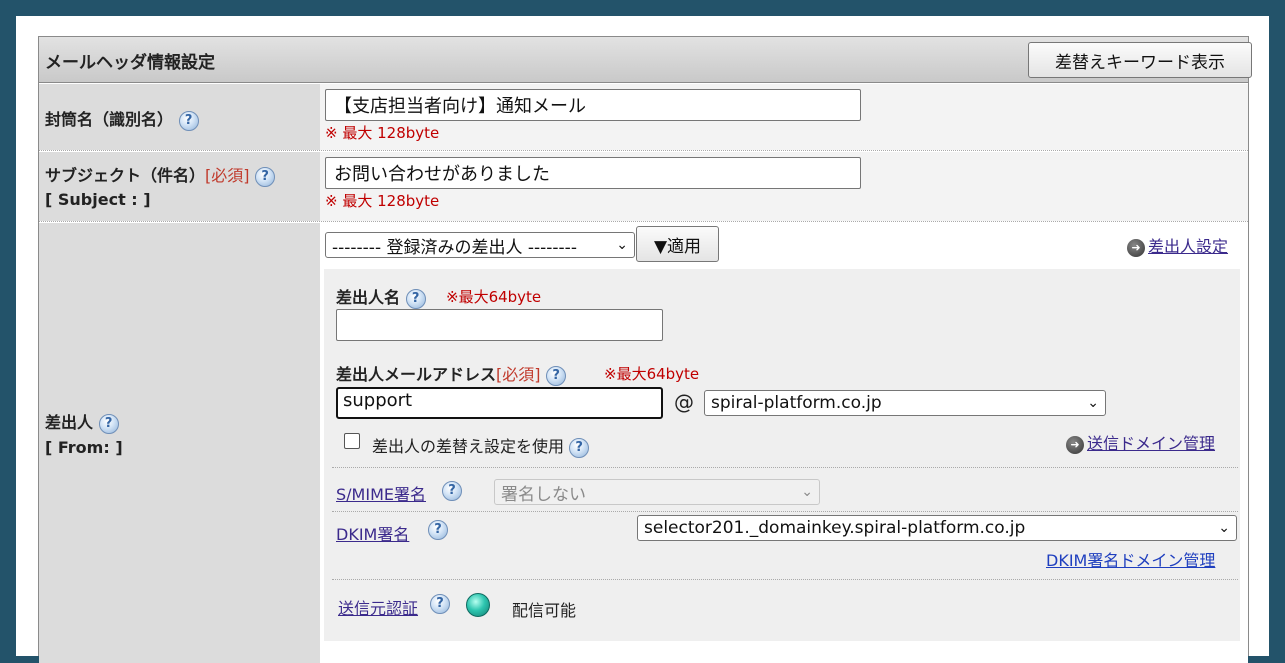  I want to click on envelope-row: 封筒名（識別名） ? 【支店担当者向け】通知メール ※ 最大 128byte, so click(643, 117).